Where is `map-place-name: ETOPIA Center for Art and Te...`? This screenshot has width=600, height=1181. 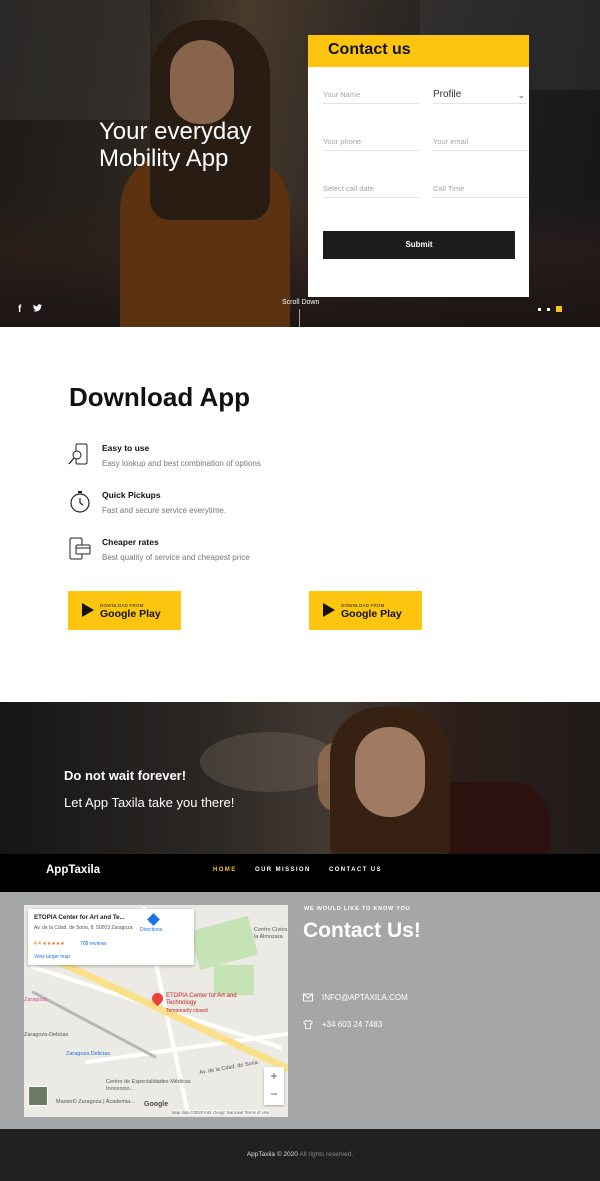 map-place-name: ETOPIA Center for Art and Te... is located at coordinates (79, 917).